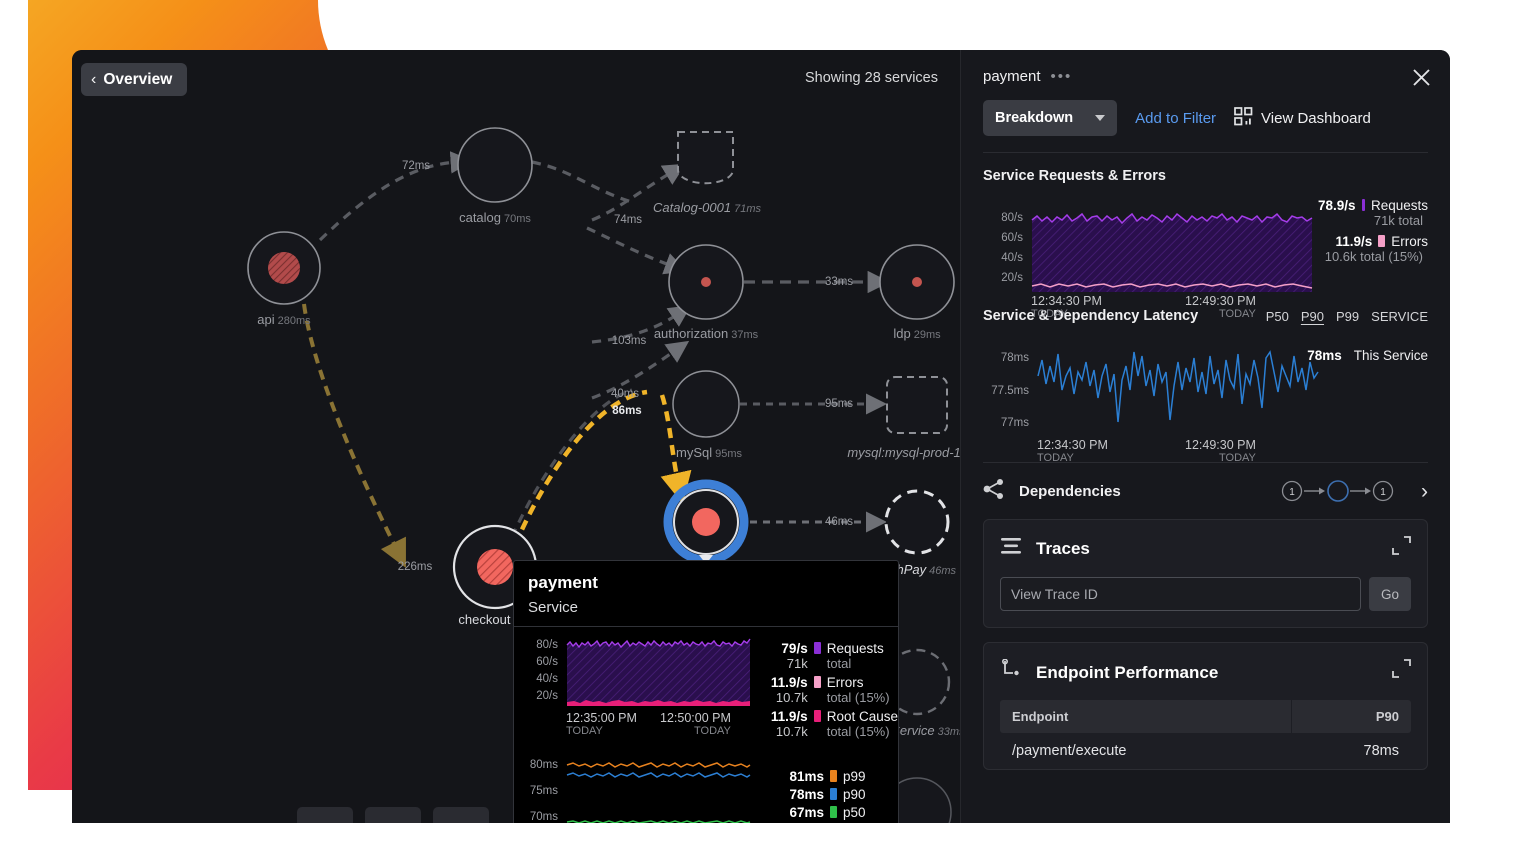 The height and width of the screenshot is (846, 1520). Describe the element at coordinates (1127, 672) in the screenshot. I see `endpoint-title: Endpoint Performance` at that location.